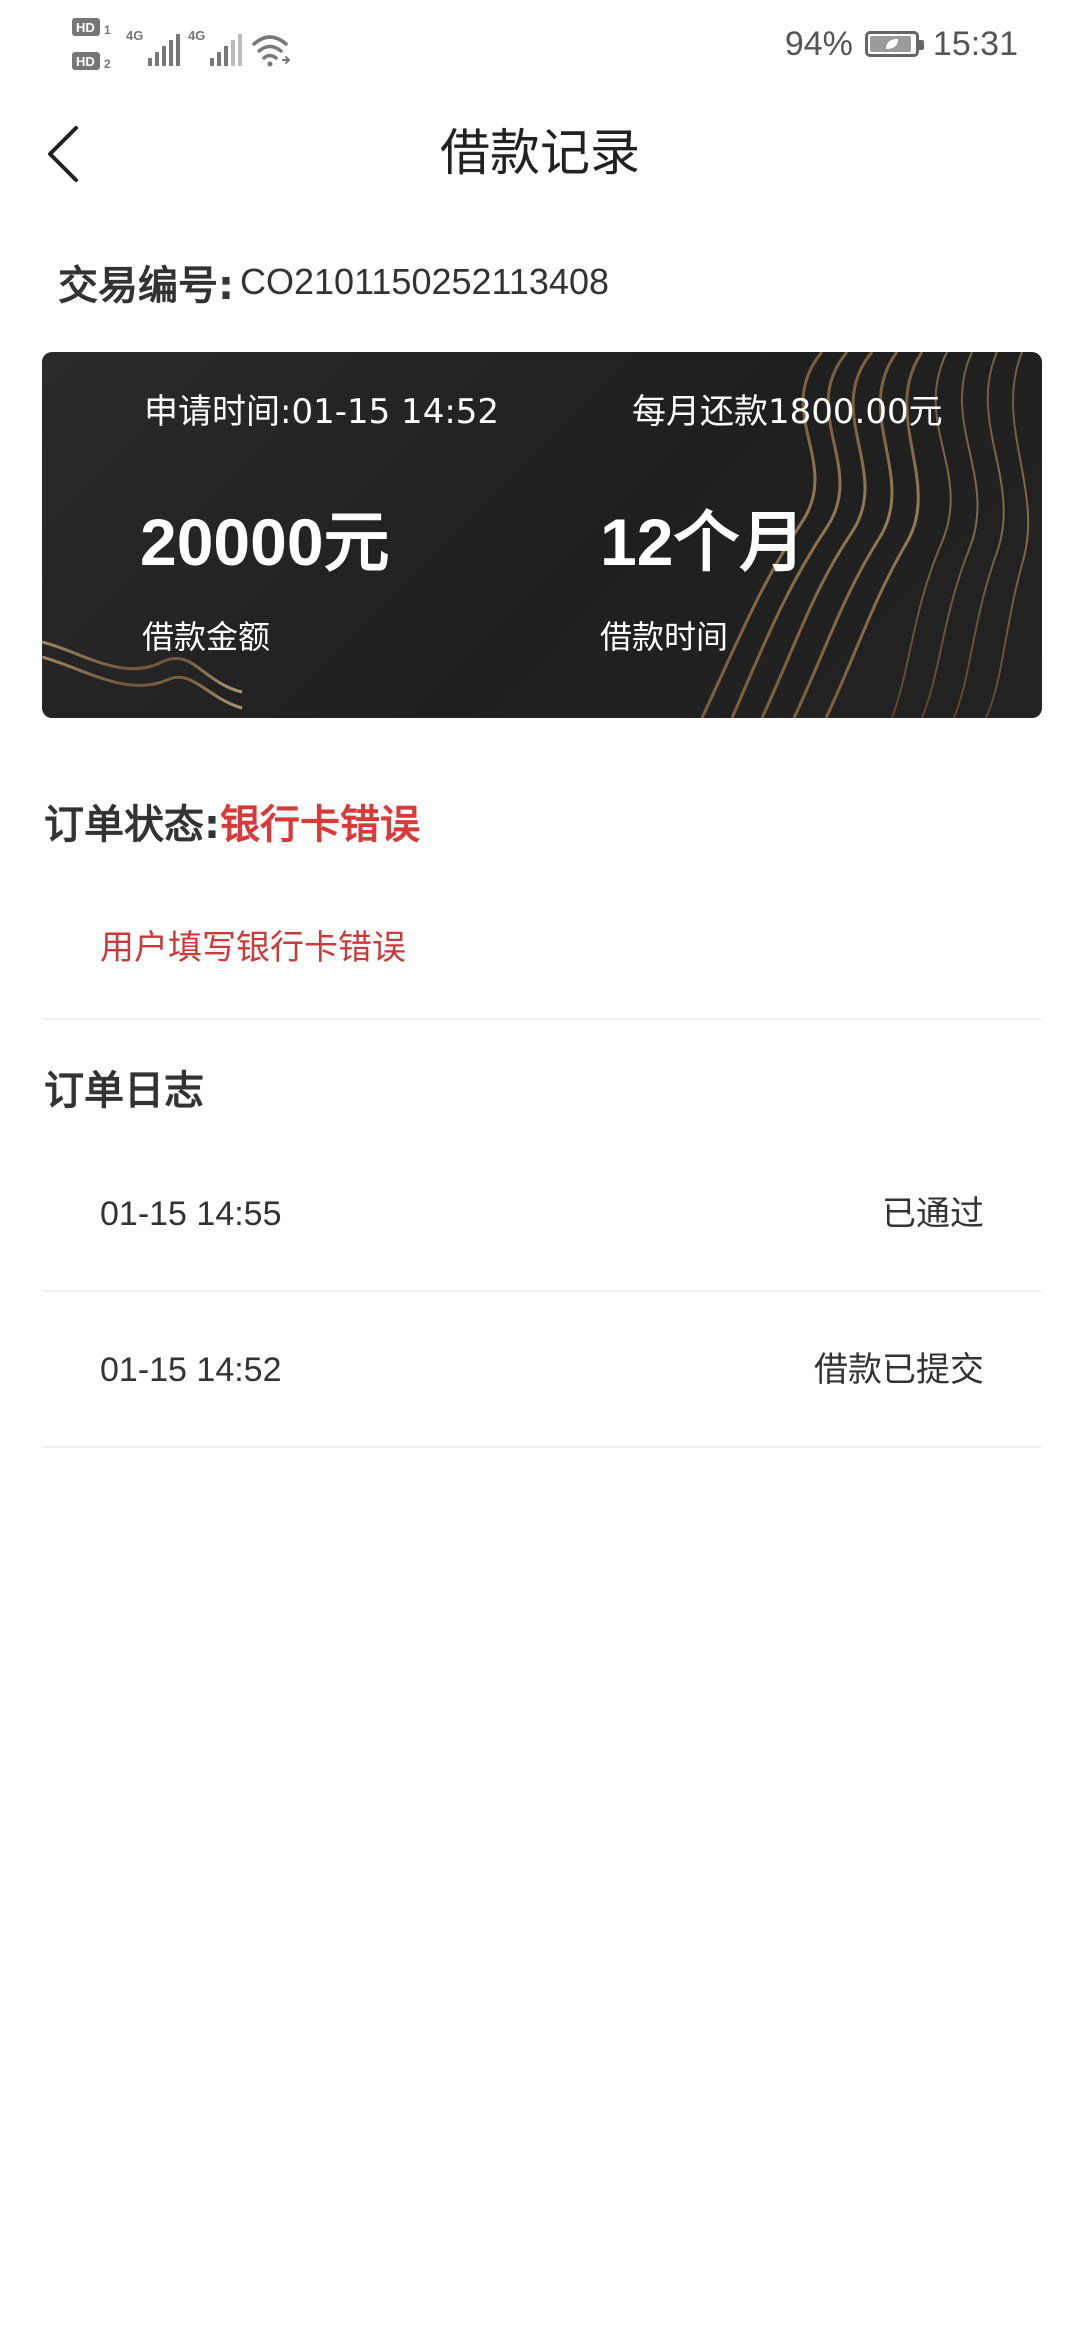  What do you see at coordinates (253, 948) in the screenshot?
I see `order-status-detail: 用户填写银行卡错误` at bounding box center [253, 948].